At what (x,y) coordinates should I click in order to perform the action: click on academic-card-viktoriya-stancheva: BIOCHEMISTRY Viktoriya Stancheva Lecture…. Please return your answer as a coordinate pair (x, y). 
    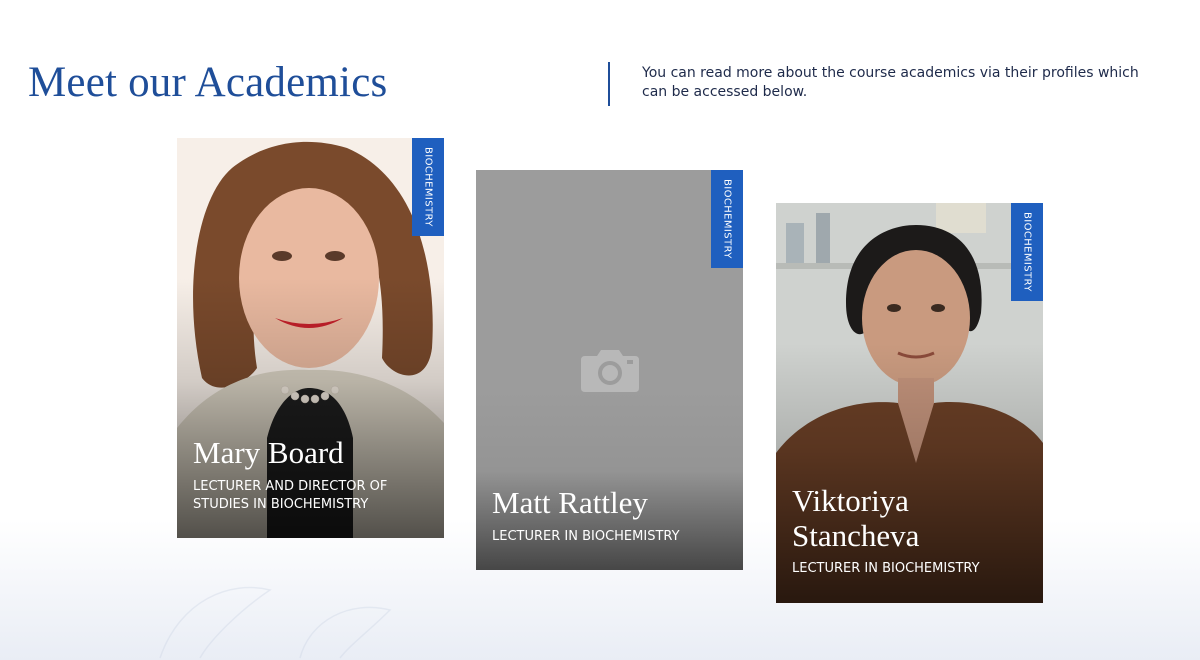
    Looking at the image, I should click on (909, 403).